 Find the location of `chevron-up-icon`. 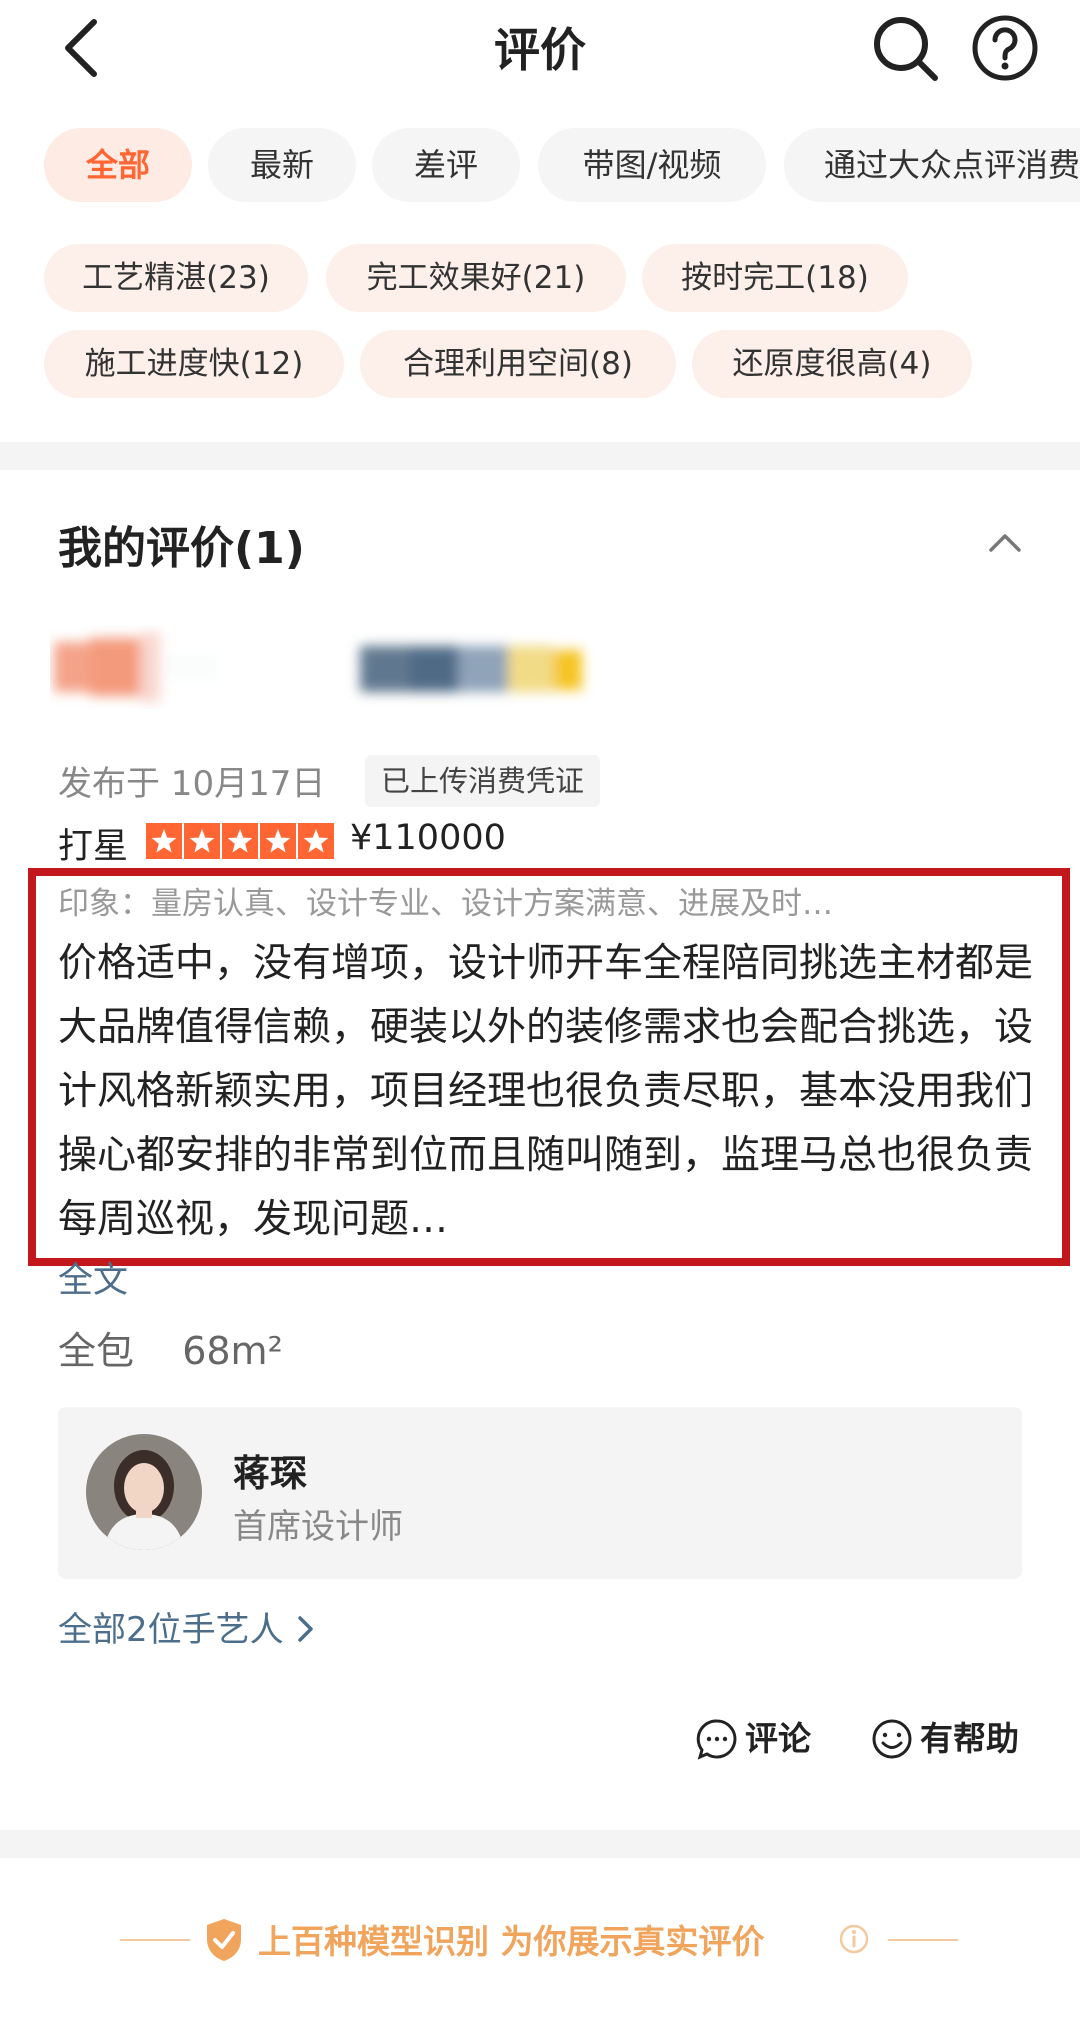

chevron-up-icon is located at coordinates (1005, 543).